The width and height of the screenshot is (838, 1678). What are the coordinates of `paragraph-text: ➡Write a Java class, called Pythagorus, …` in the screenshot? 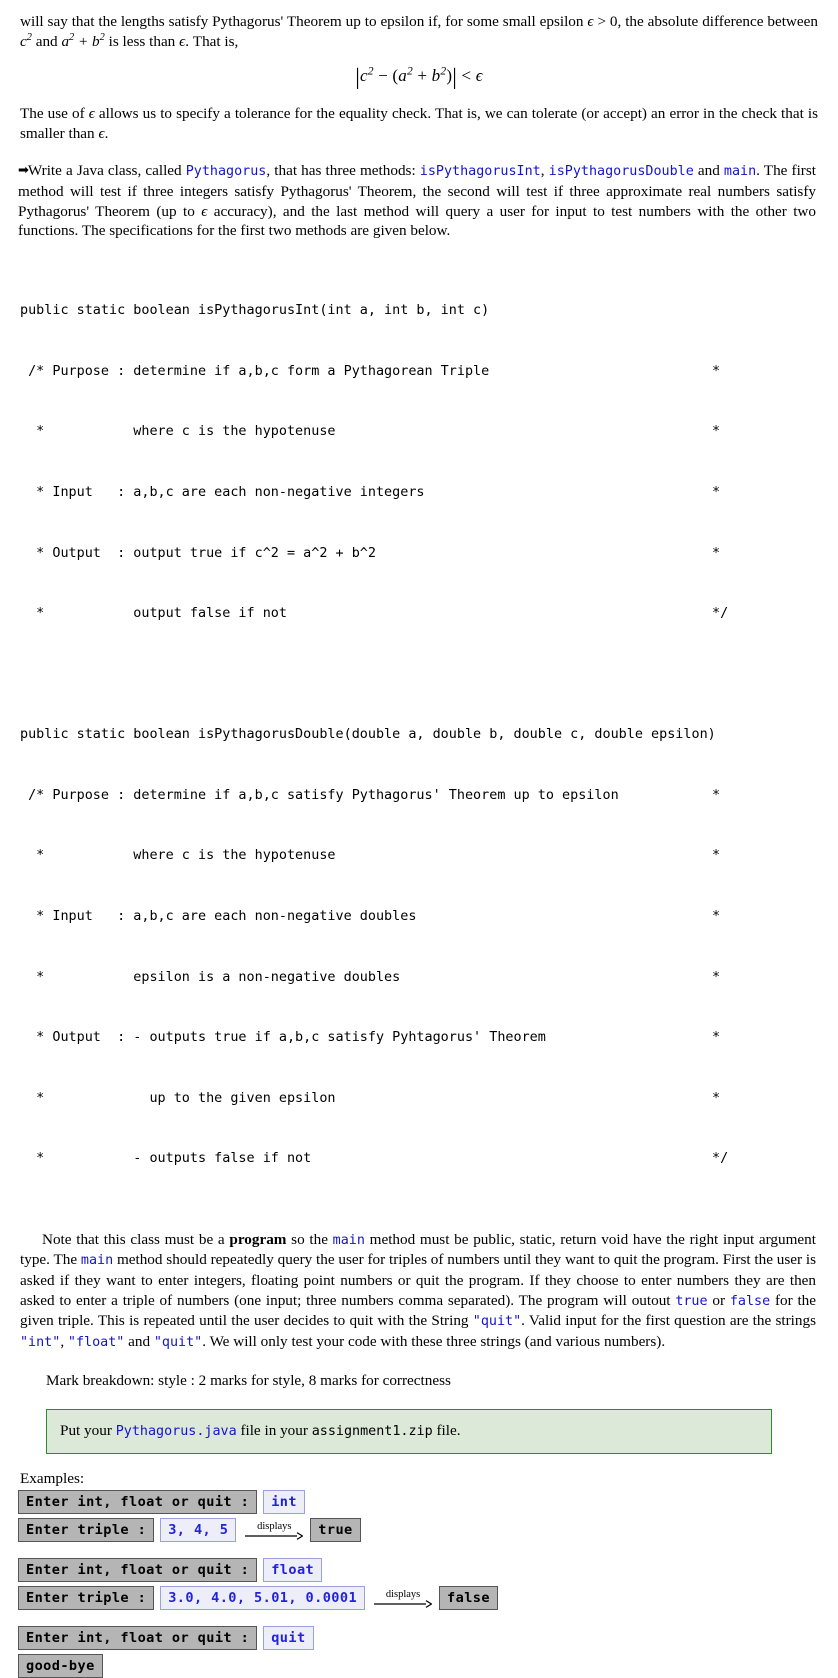 It's located at (417, 200).